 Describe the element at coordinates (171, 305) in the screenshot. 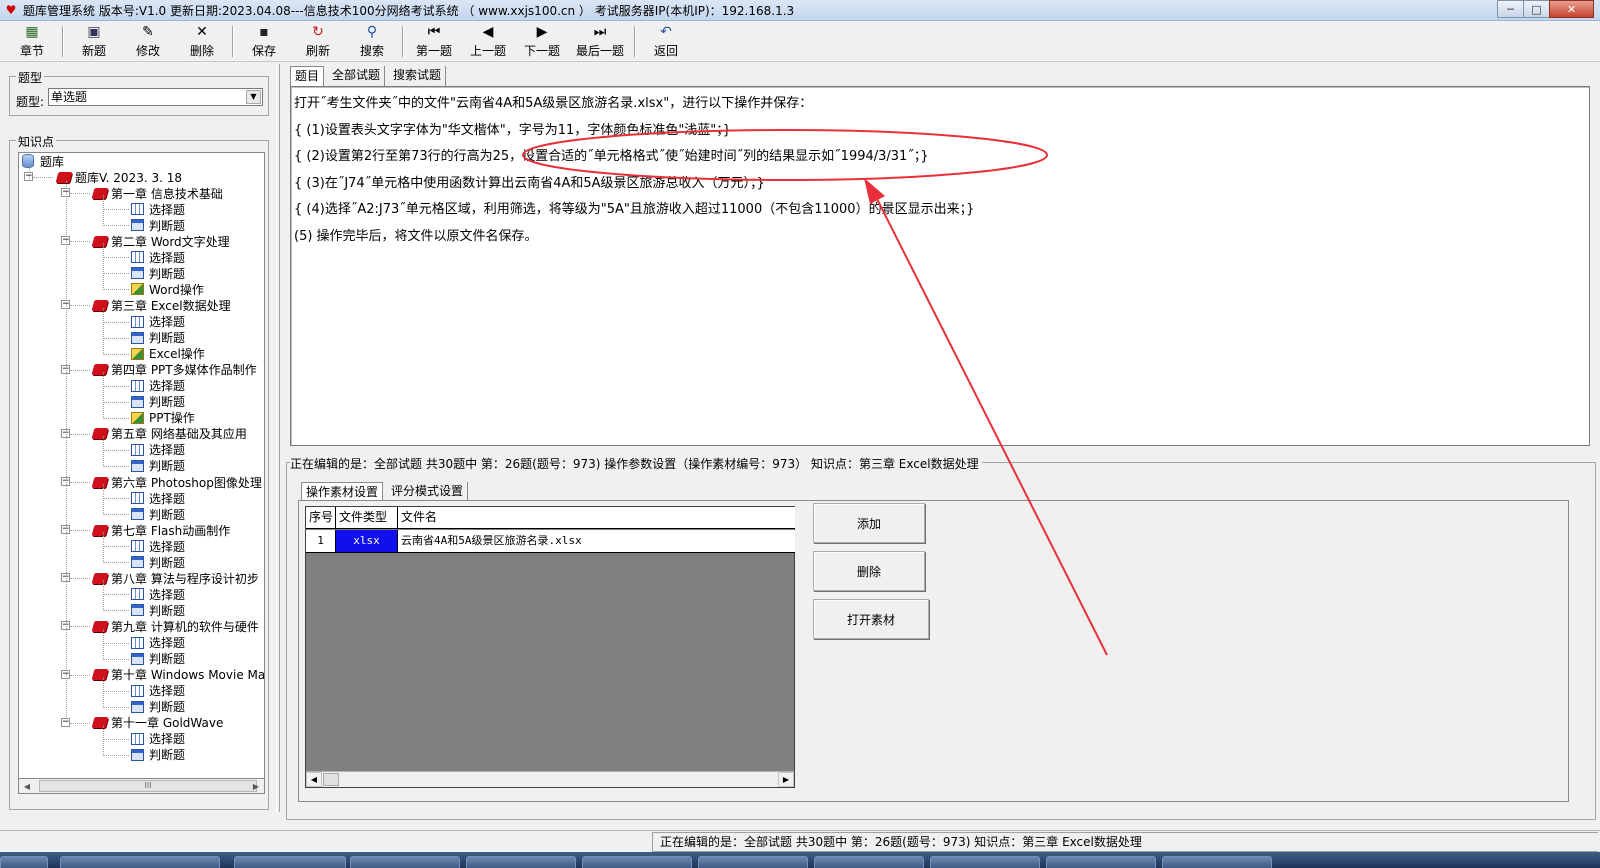

I see `tree-chapter-label: 第三章 Excel数据处理` at that location.